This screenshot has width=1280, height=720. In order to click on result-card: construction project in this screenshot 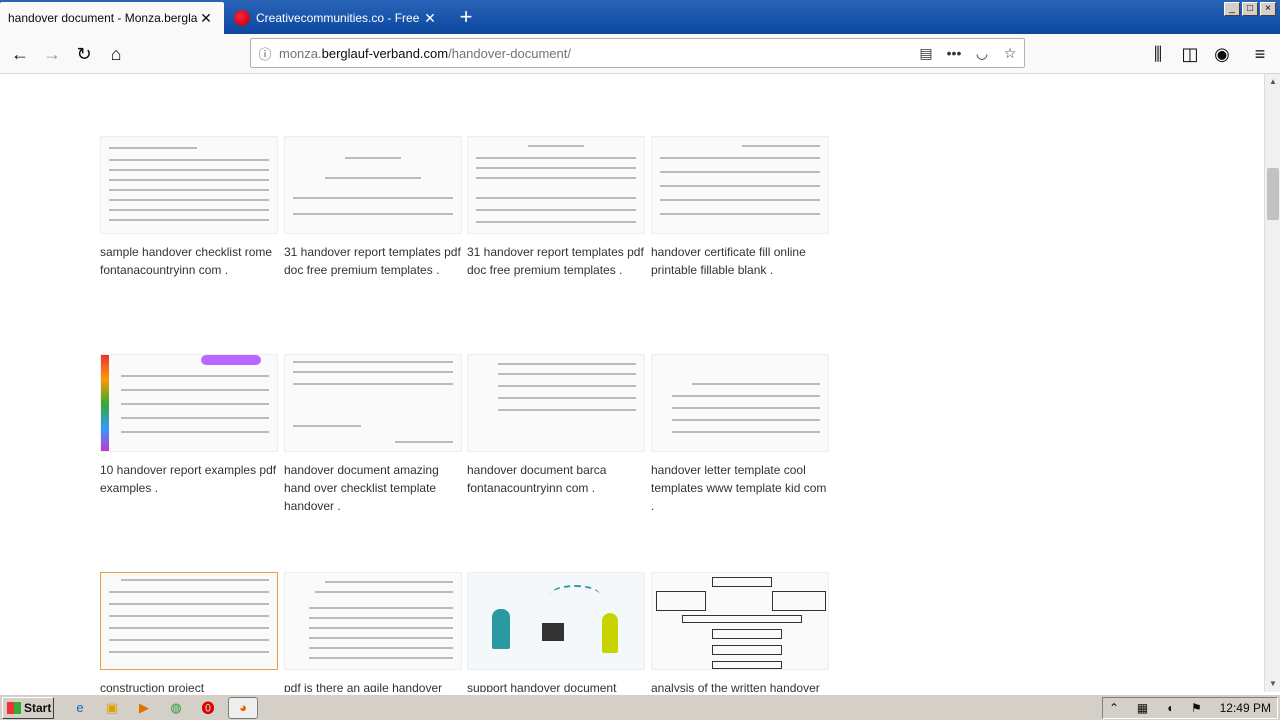, I will do `click(189, 632)`.